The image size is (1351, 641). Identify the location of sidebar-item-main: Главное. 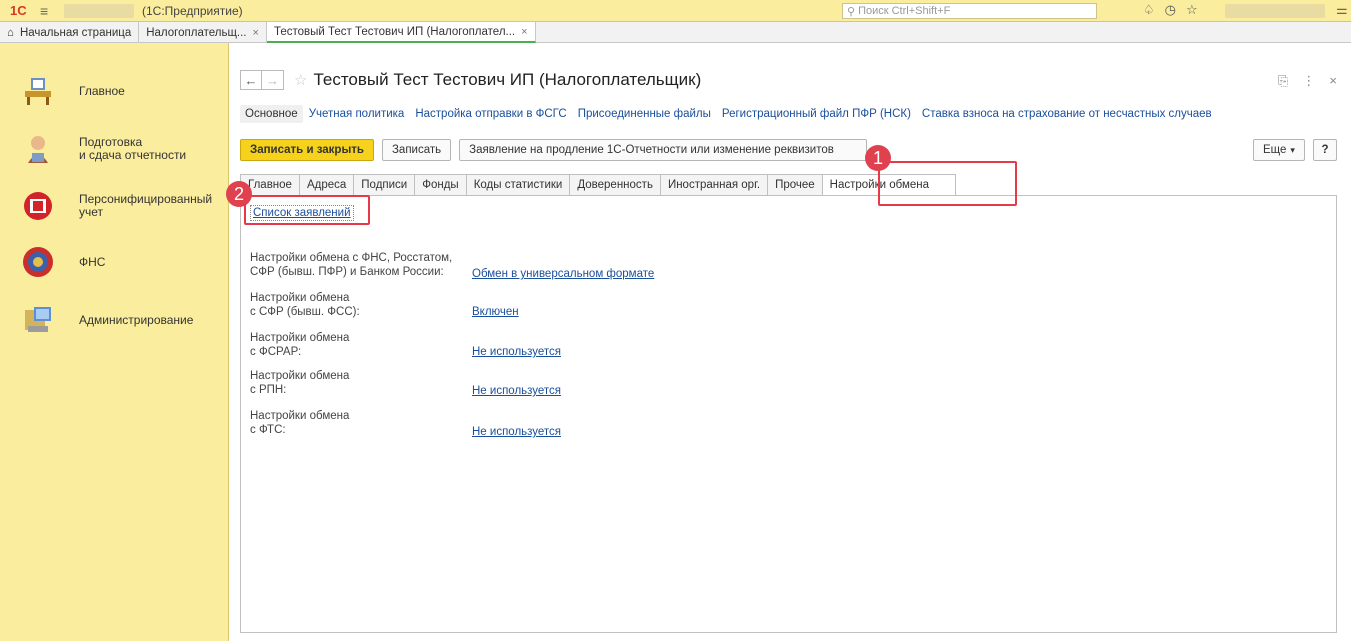
(114, 91).